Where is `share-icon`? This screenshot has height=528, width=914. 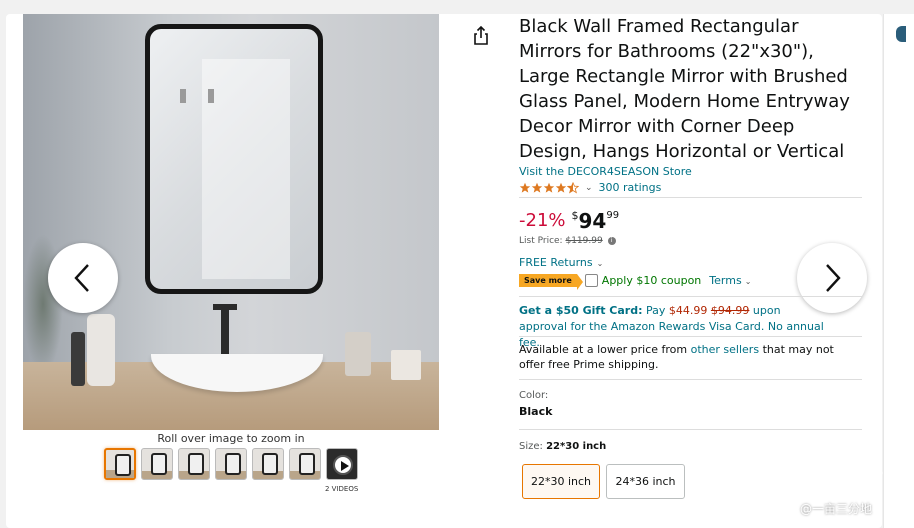 share-icon is located at coordinates (481, 36).